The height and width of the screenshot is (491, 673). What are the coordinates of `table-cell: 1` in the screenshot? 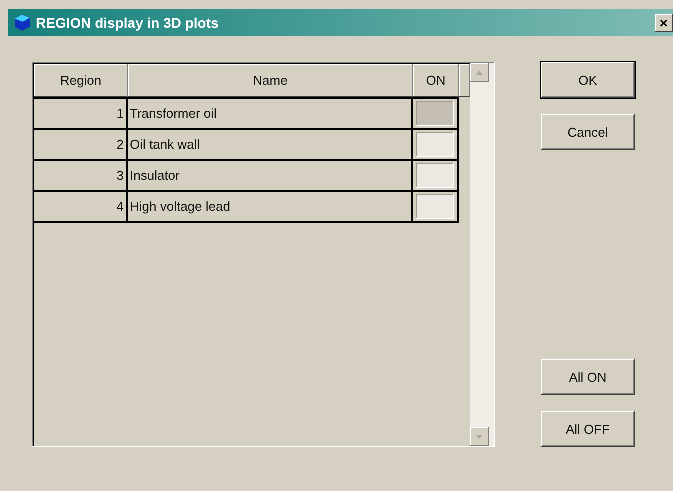 It's located at (81, 113).